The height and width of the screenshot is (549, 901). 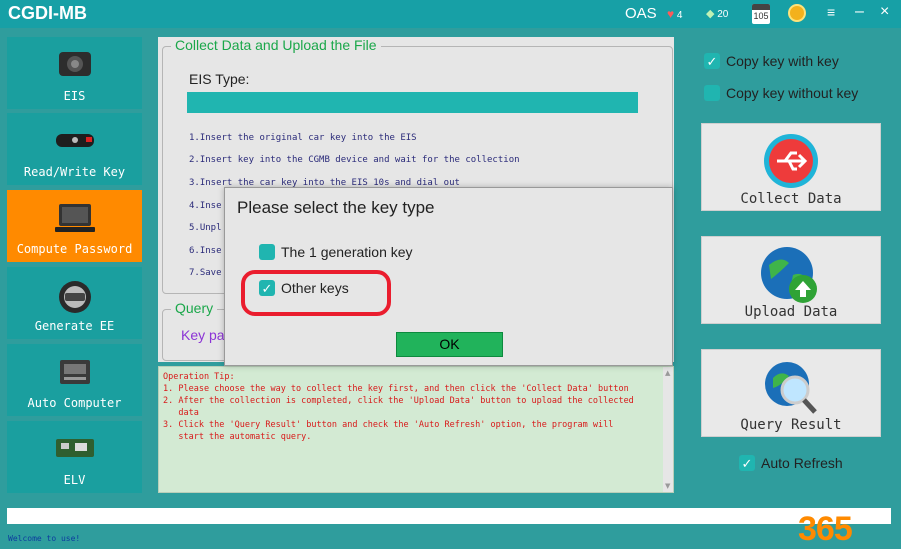 I want to click on tip-line: data, so click(x=181, y=413).